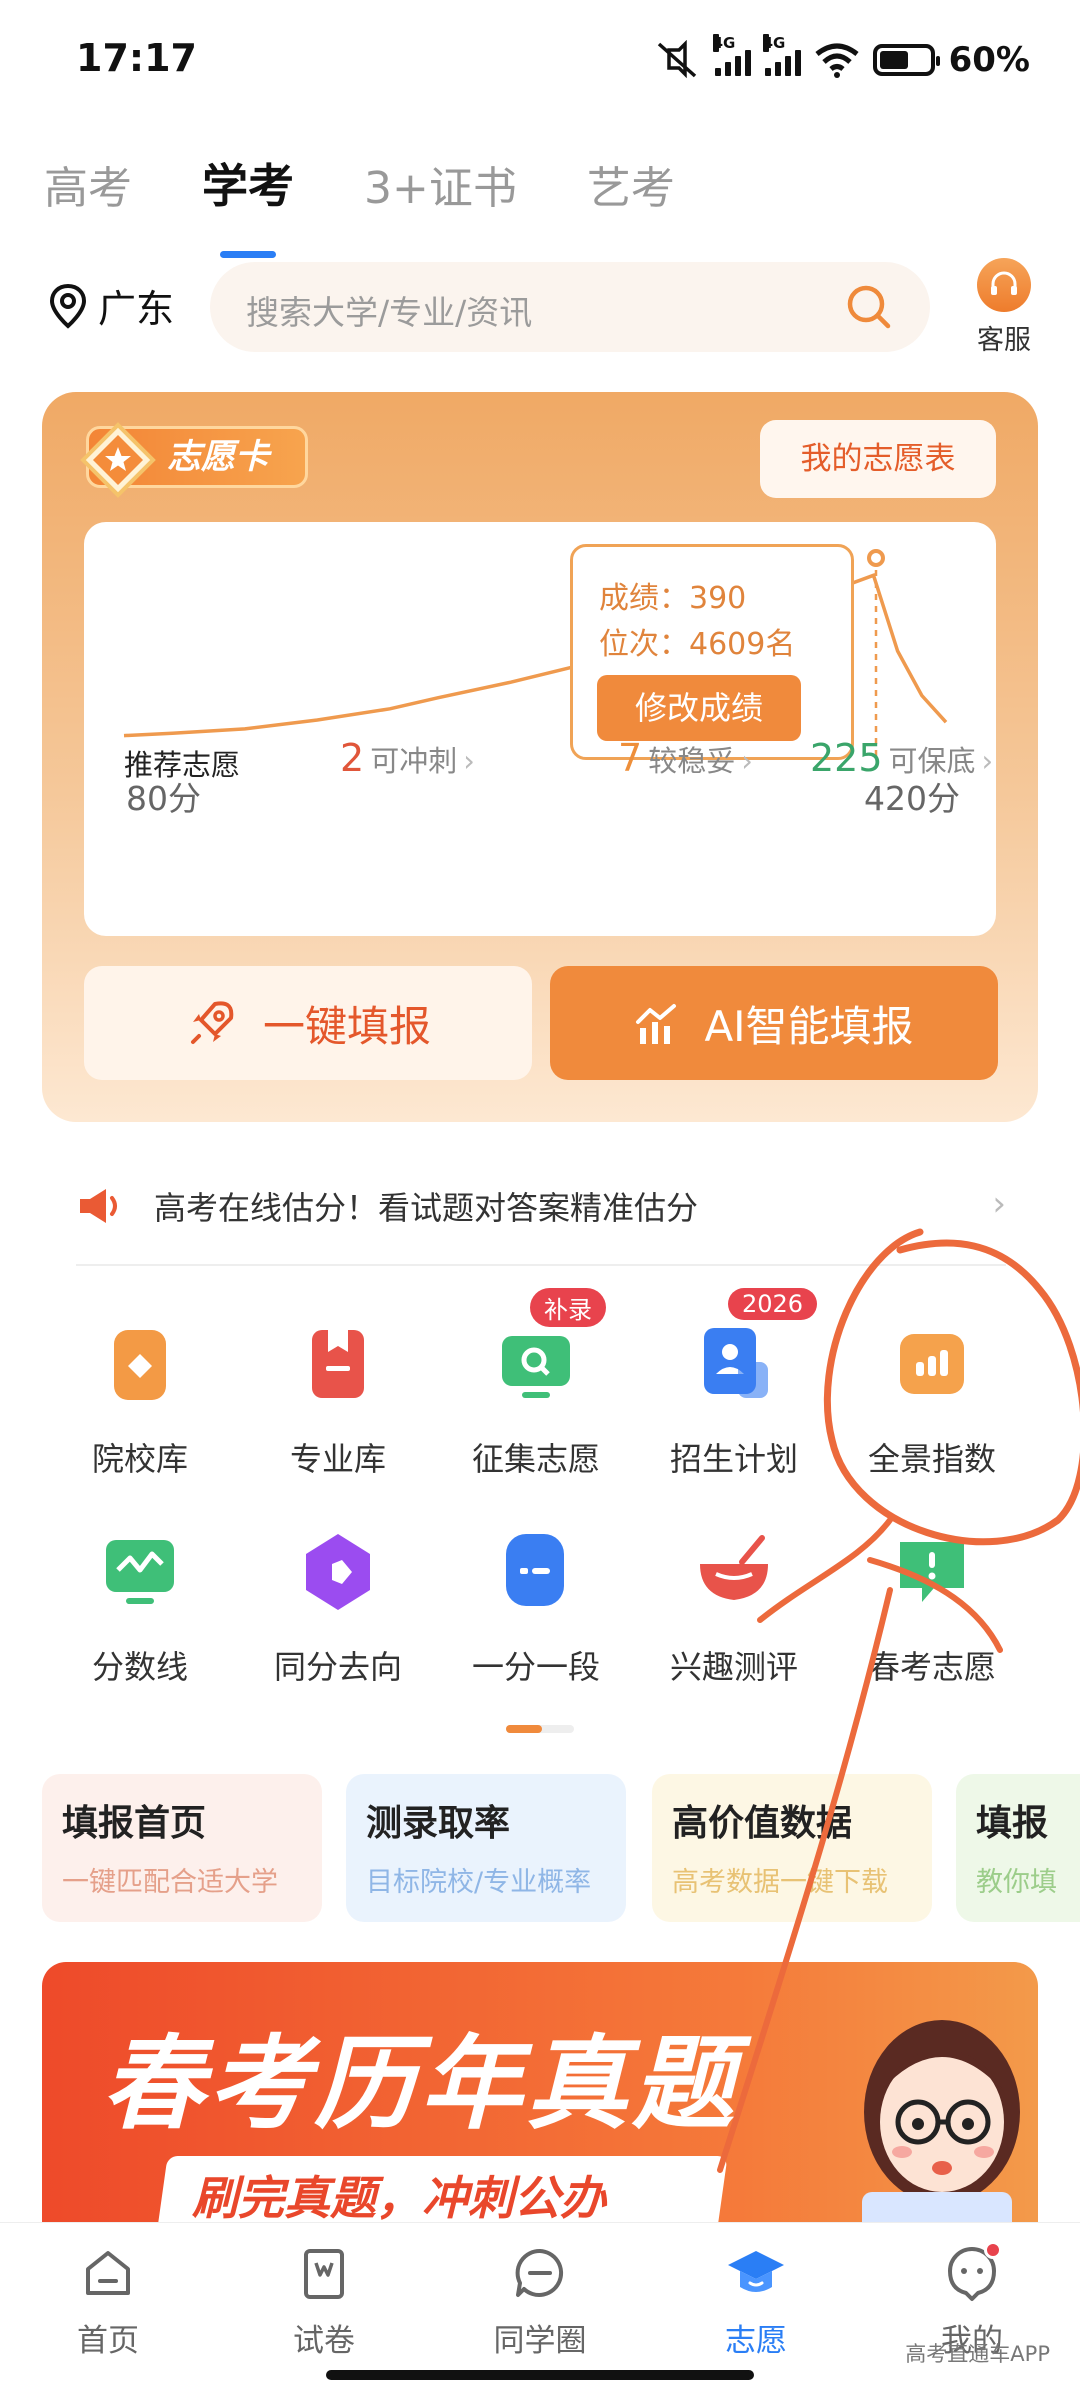  Describe the element at coordinates (630, 758) in the screenshot. I see `stable-count: 7` at that location.